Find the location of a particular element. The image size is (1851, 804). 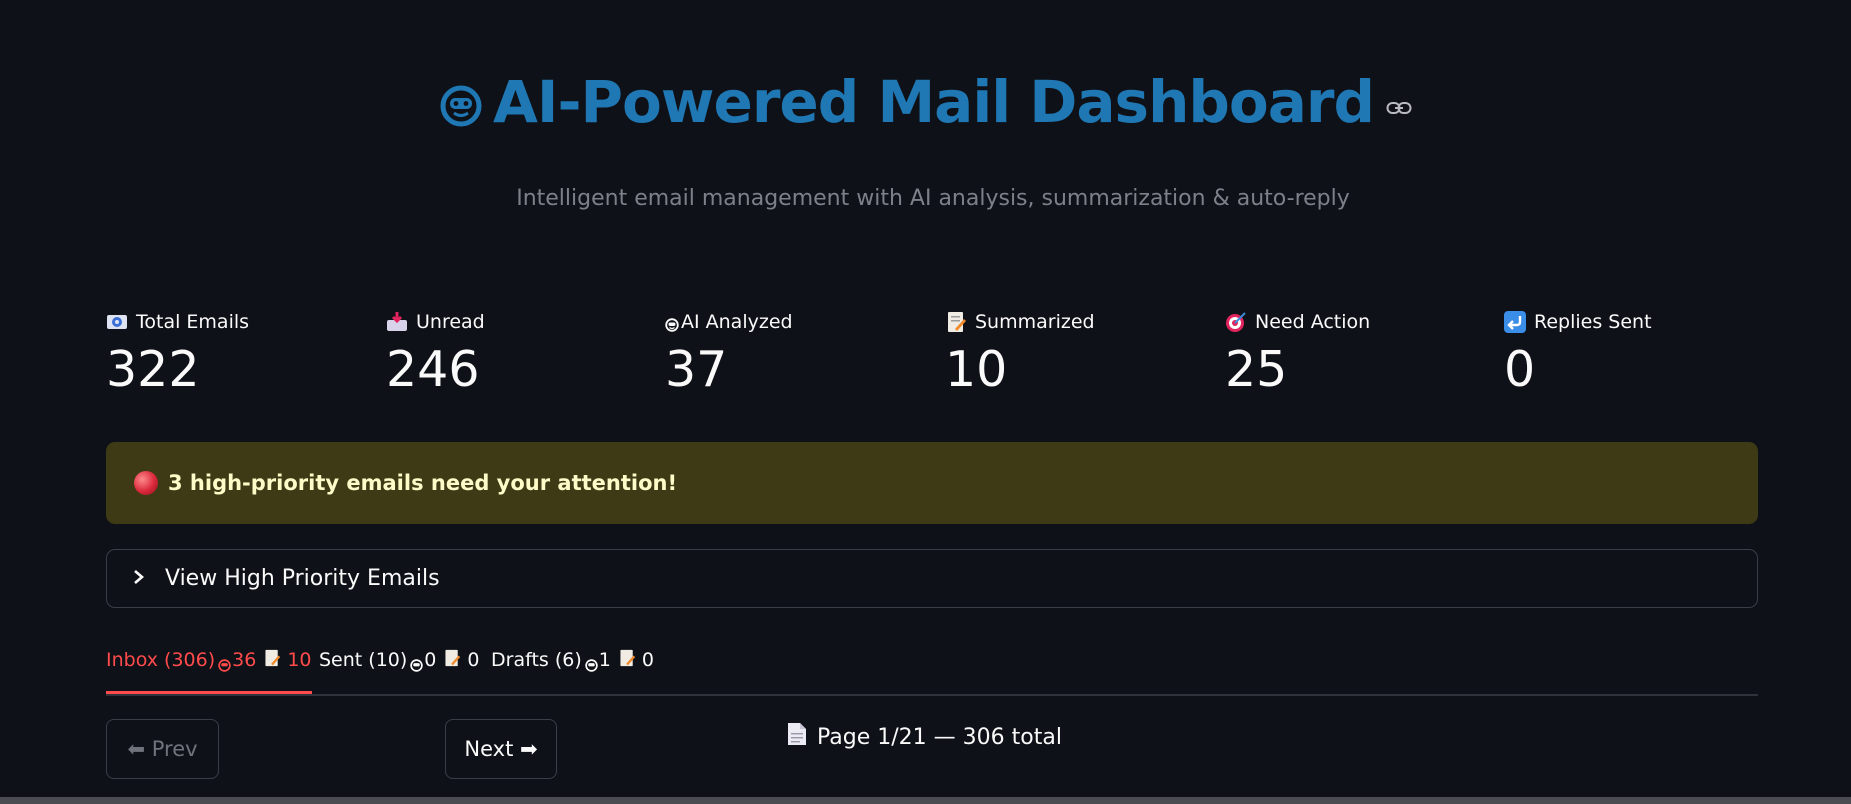

horizontal-scrollbar is located at coordinates (925, 800).